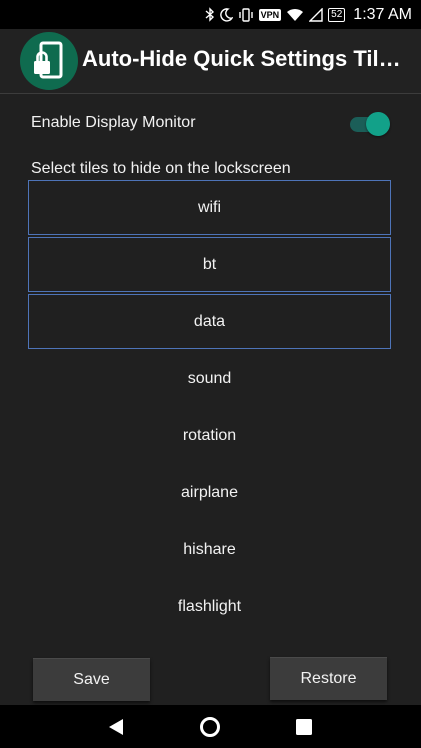 This screenshot has height=748, width=421. Describe the element at coordinates (113, 122) in the screenshot. I see `display-monitor-label: Enable Display Monitor` at that location.